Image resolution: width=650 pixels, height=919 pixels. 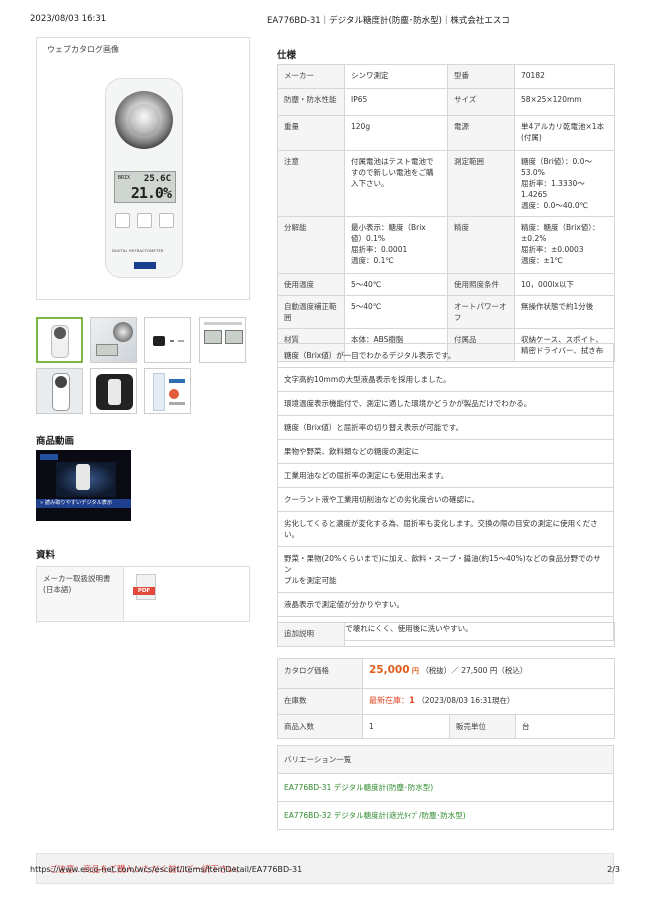 I want to click on manual-label: メーカー取扱説明書 (日本語), so click(x=80, y=594).